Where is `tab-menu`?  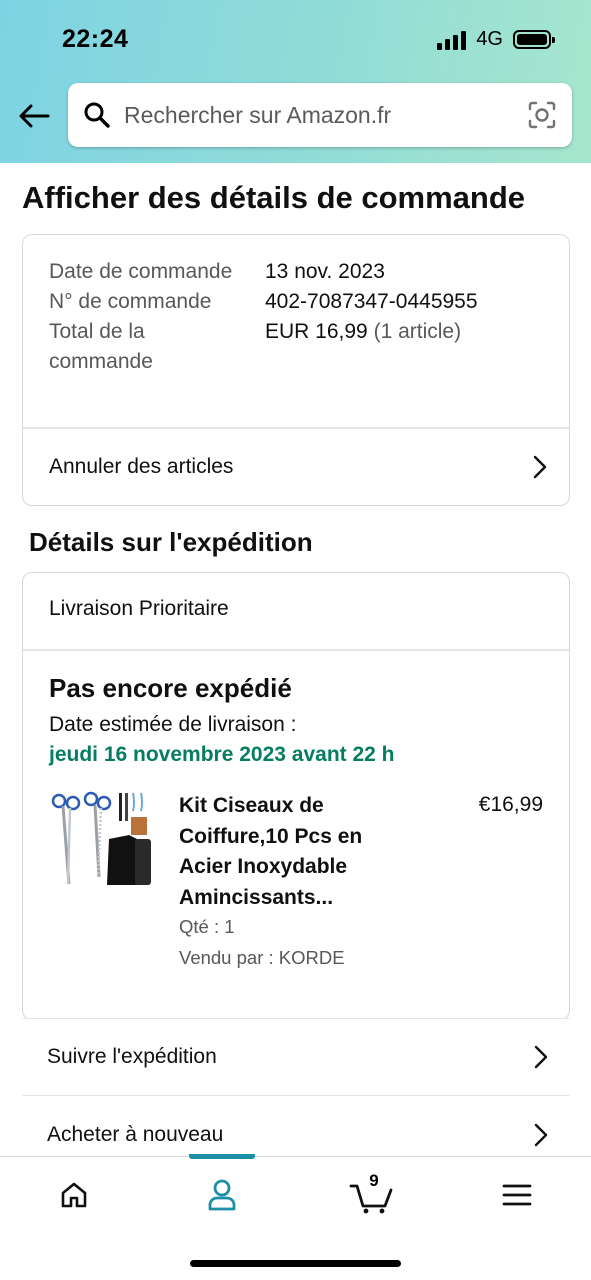
tab-menu is located at coordinates (517, 1195).